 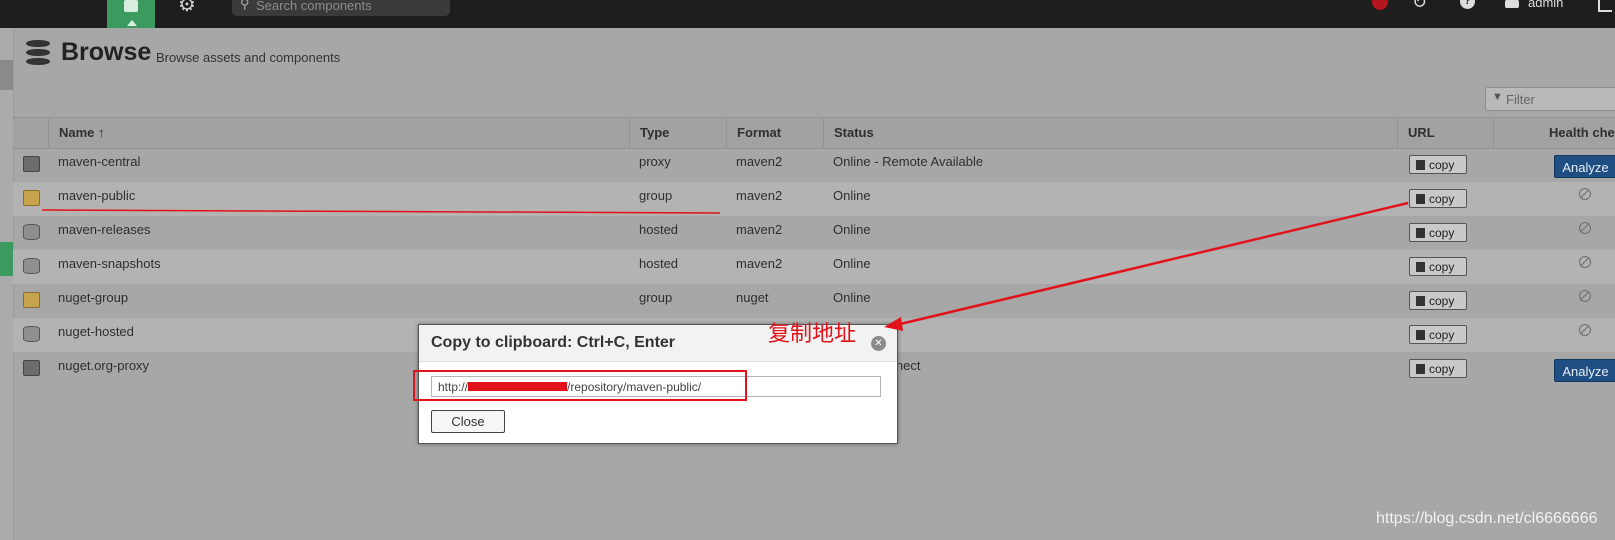 I want to click on arrowhead-annotation, so click(x=893, y=324).